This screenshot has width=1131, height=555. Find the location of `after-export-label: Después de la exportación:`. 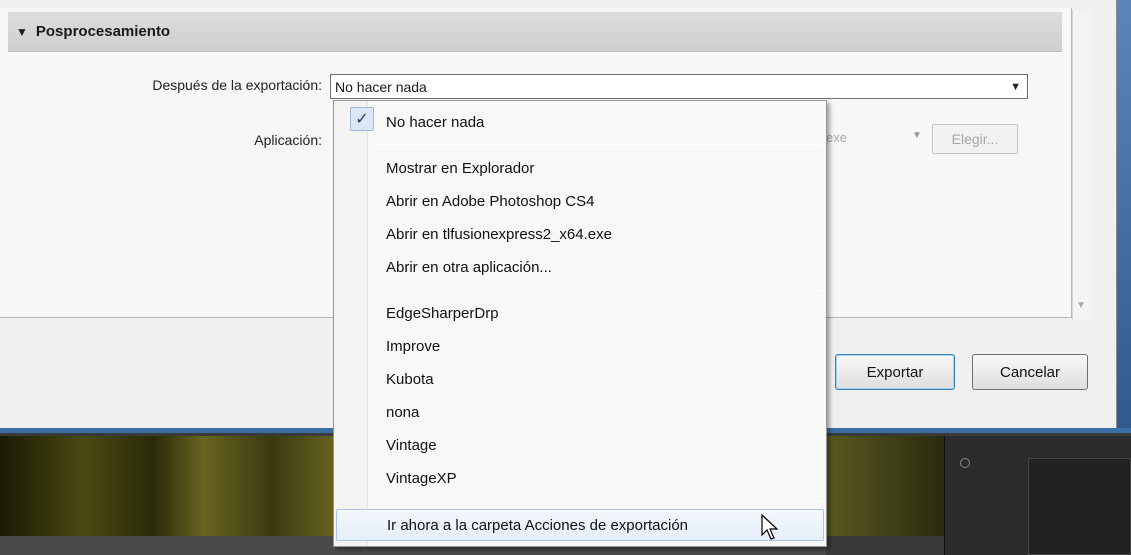

after-export-label: Después de la exportación: is located at coordinates (237, 85).